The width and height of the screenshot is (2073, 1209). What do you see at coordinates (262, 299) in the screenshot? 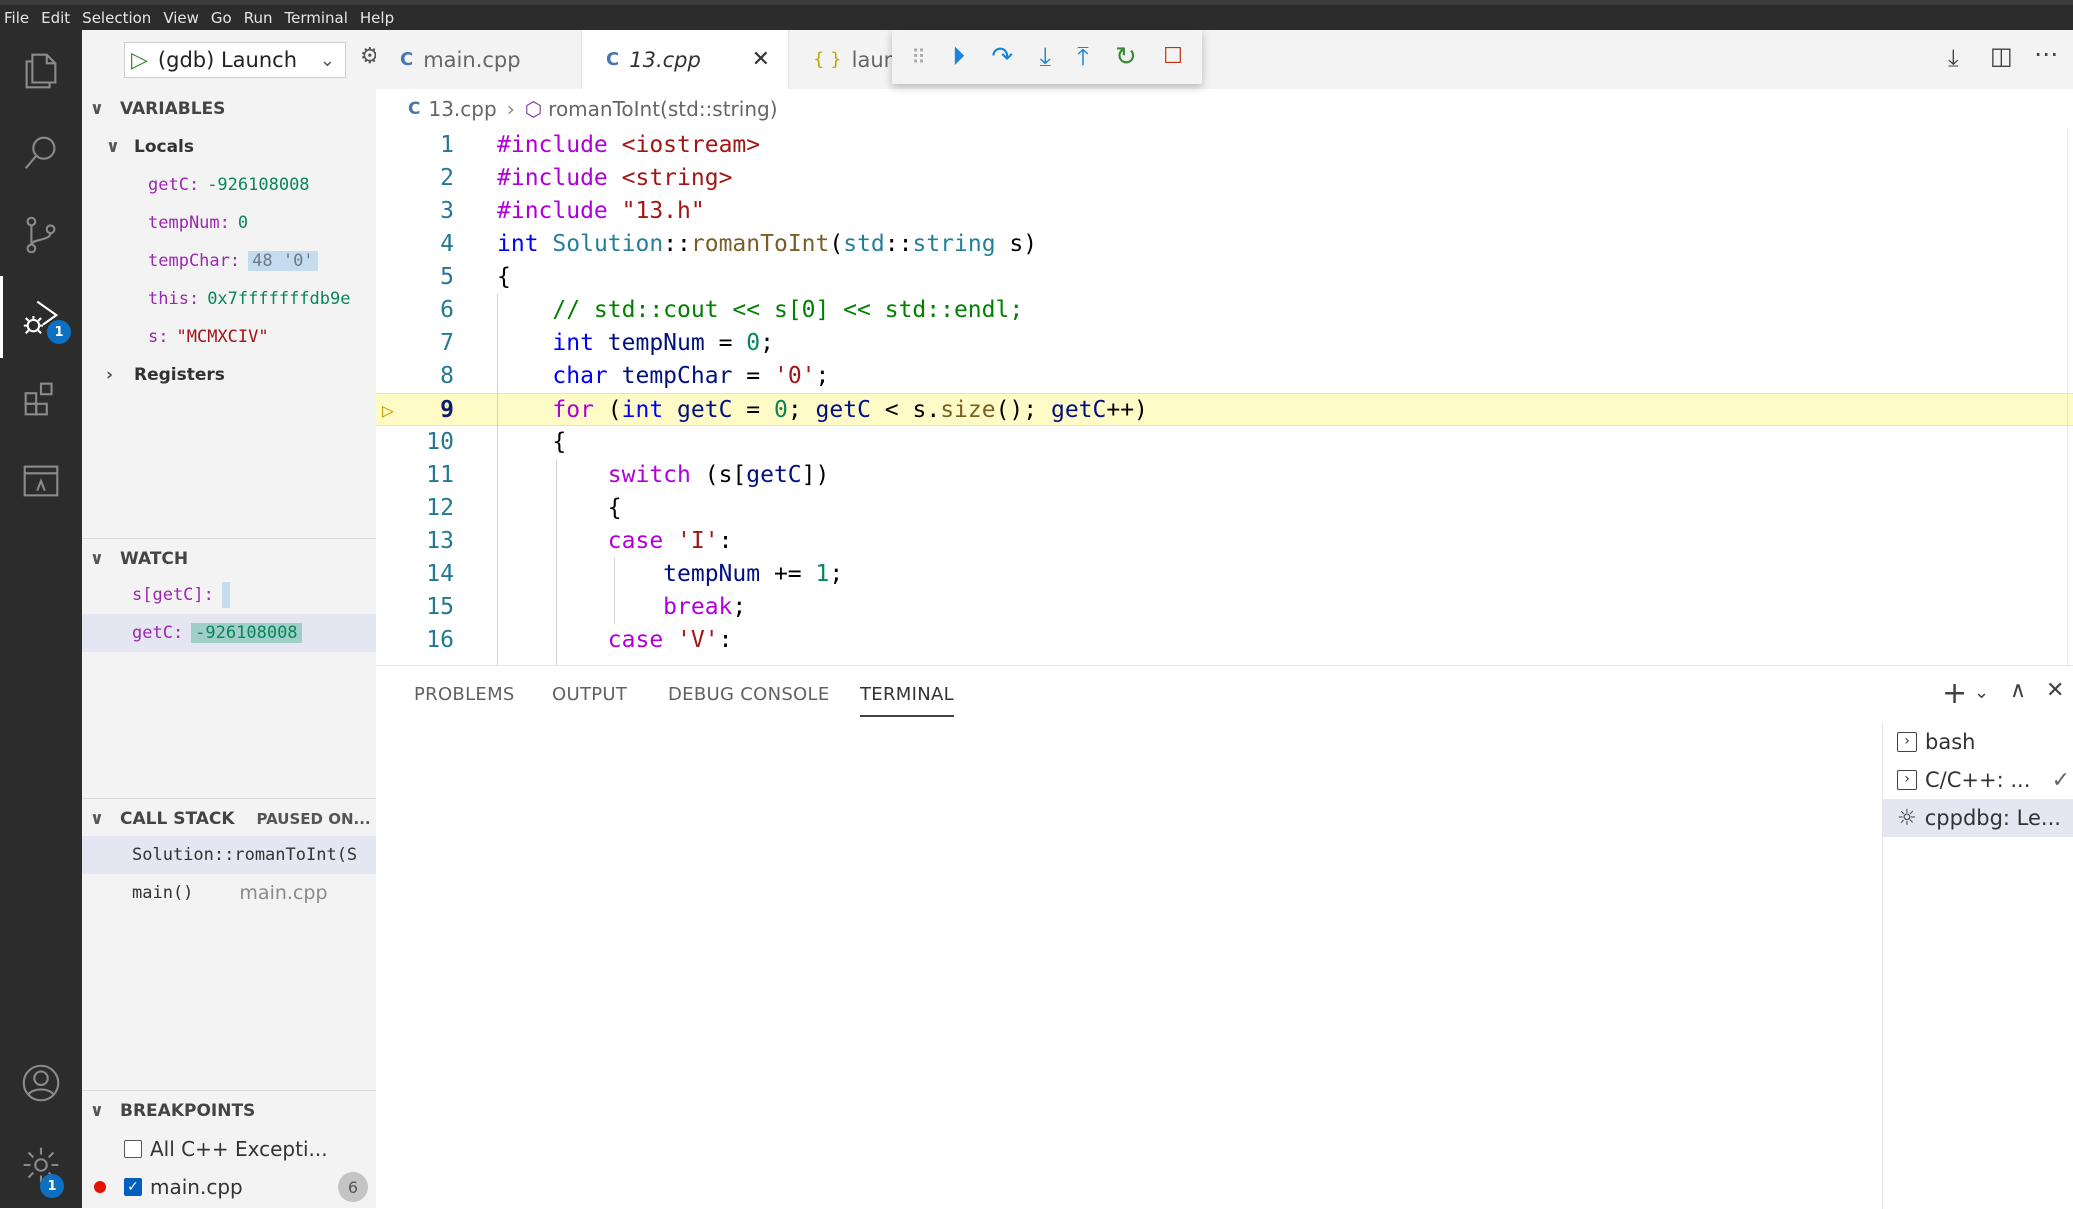
I see `variable-row: this: 0x7fffffffdb9e` at bounding box center [262, 299].